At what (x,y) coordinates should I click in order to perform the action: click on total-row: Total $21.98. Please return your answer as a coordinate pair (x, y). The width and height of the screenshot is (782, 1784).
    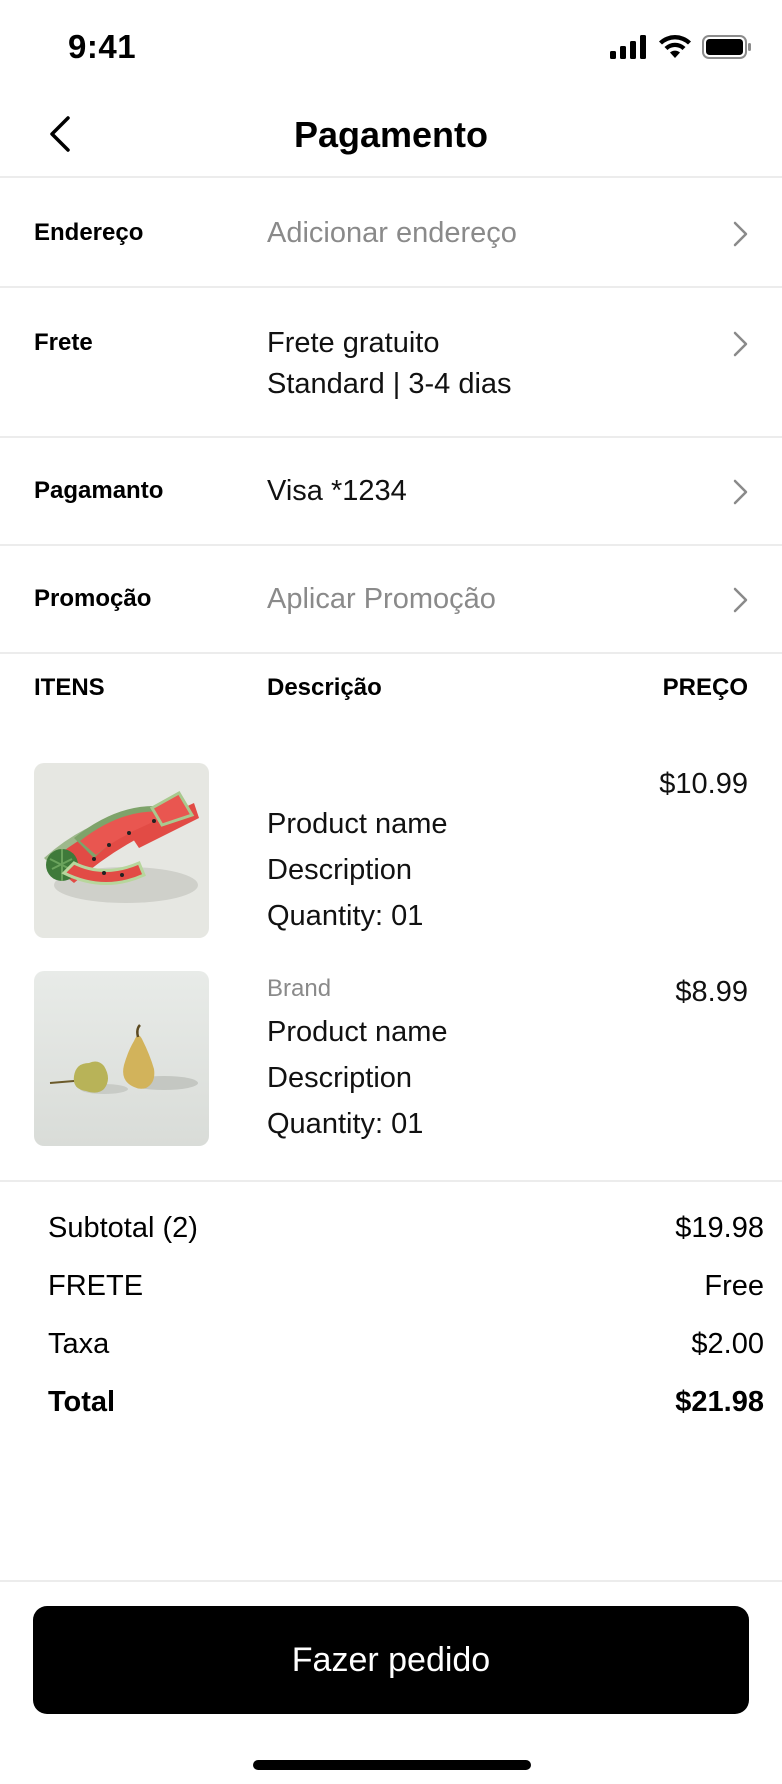
    Looking at the image, I should click on (406, 1406).